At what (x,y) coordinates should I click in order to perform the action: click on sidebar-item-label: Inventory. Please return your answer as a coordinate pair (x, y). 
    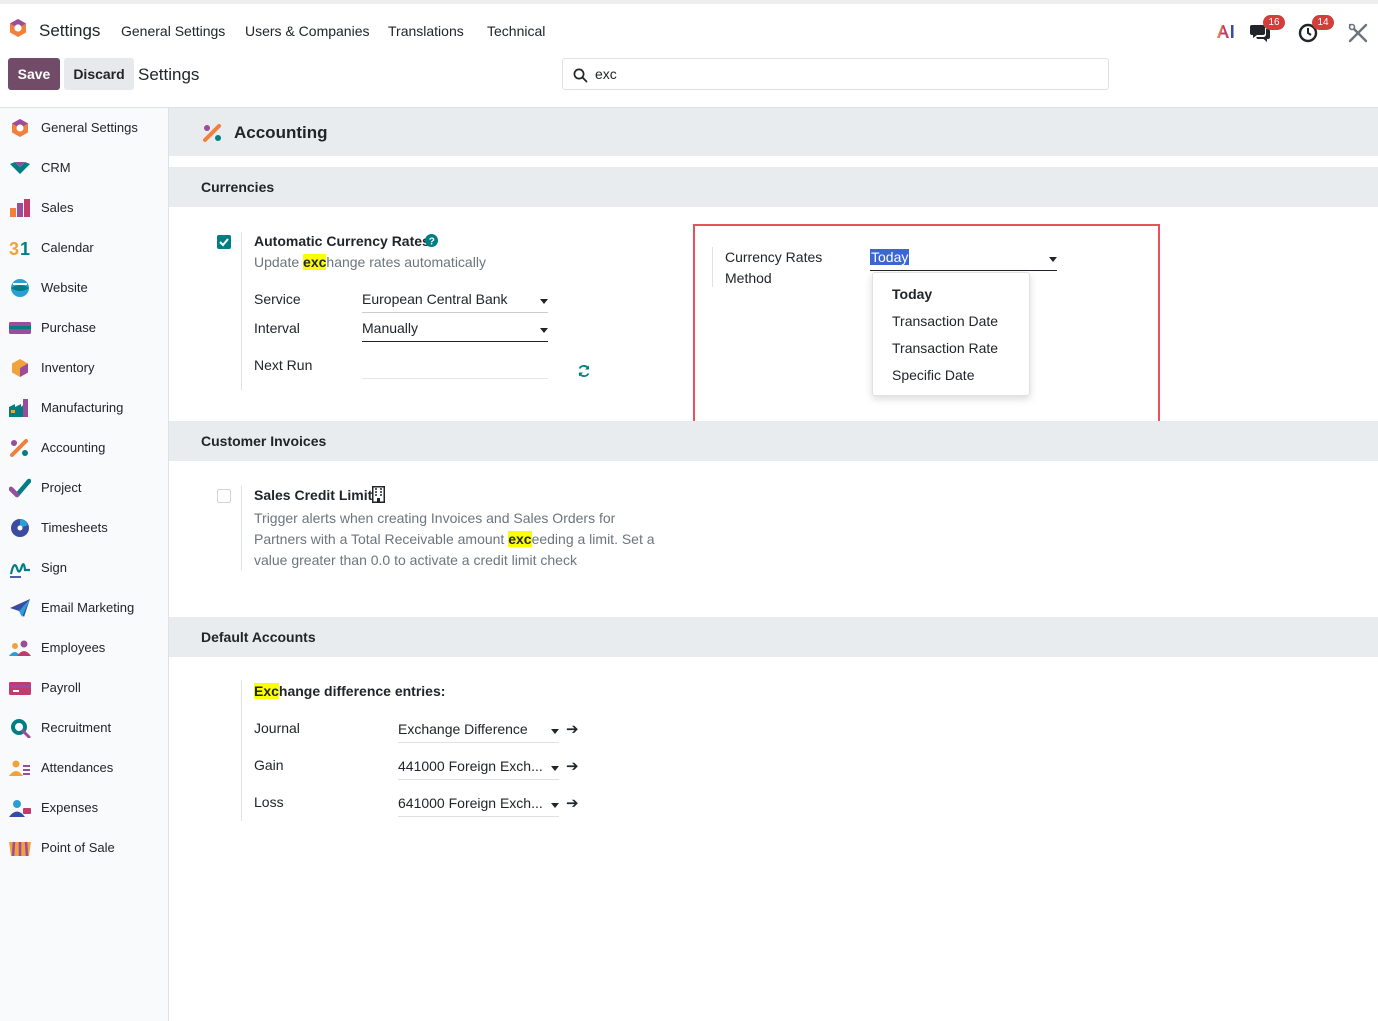
    Looking at the image, I should click on (68, 367).